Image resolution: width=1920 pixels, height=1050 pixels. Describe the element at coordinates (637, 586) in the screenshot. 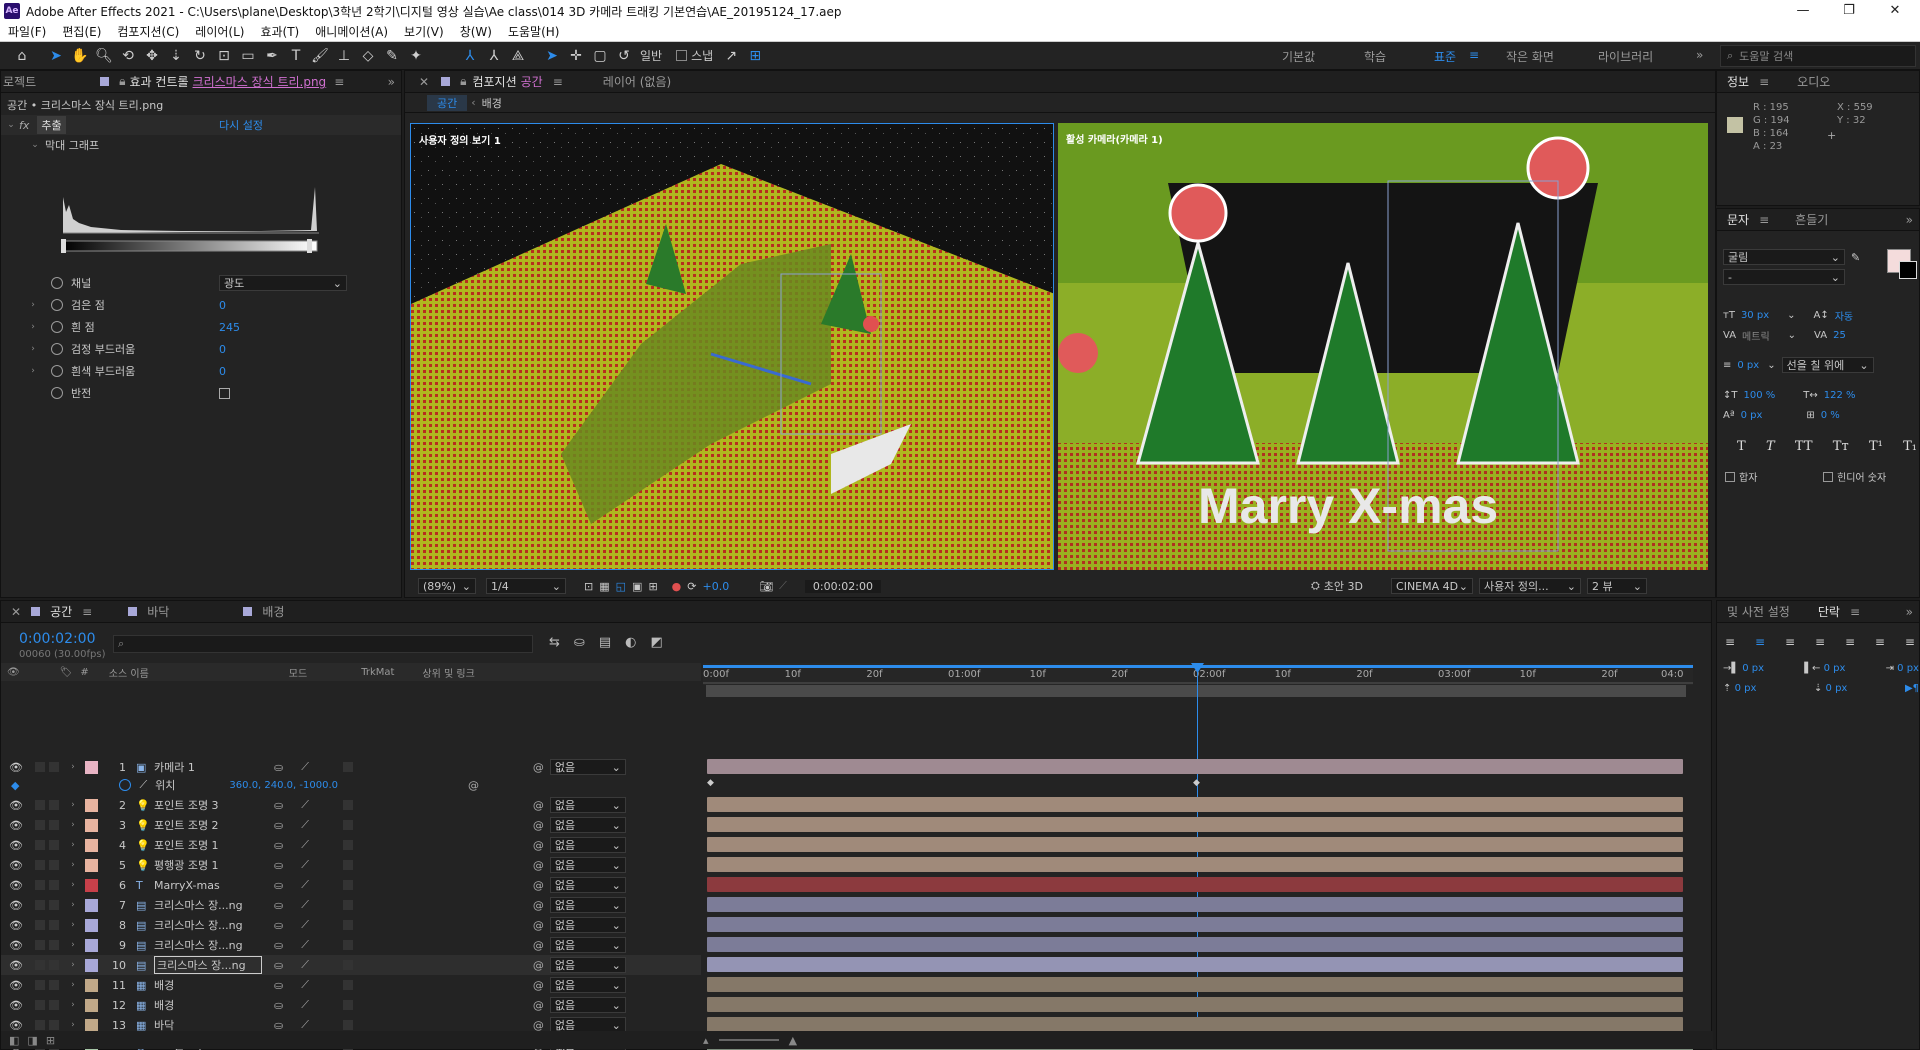

I see `fit-icon: ▣` at that location.